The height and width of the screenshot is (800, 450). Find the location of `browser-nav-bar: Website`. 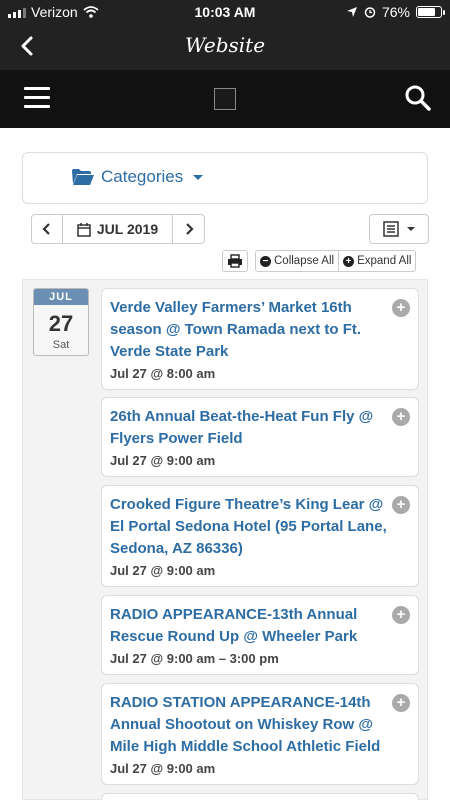

browser-nav-bar: Website is located at coordinates (225, 47).